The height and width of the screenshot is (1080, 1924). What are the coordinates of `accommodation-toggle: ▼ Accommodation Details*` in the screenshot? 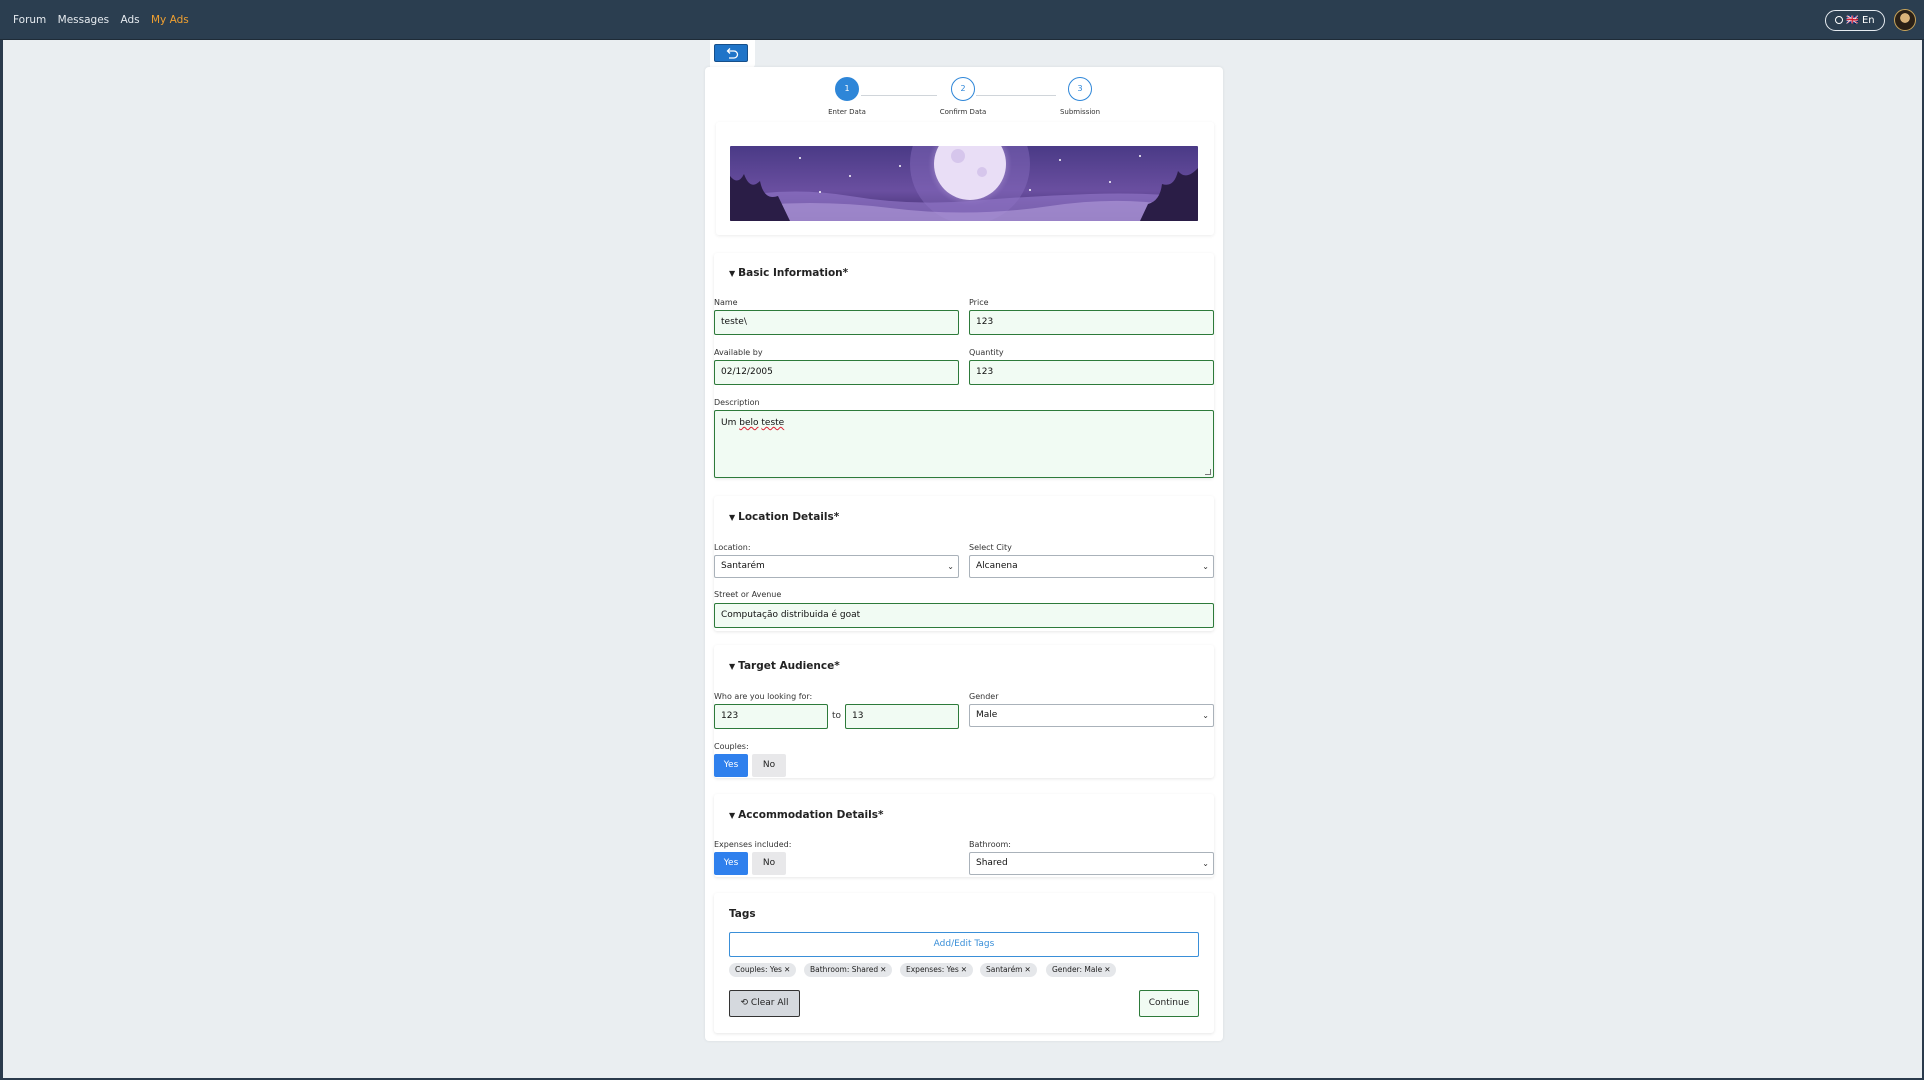 It's located at (806, 815).